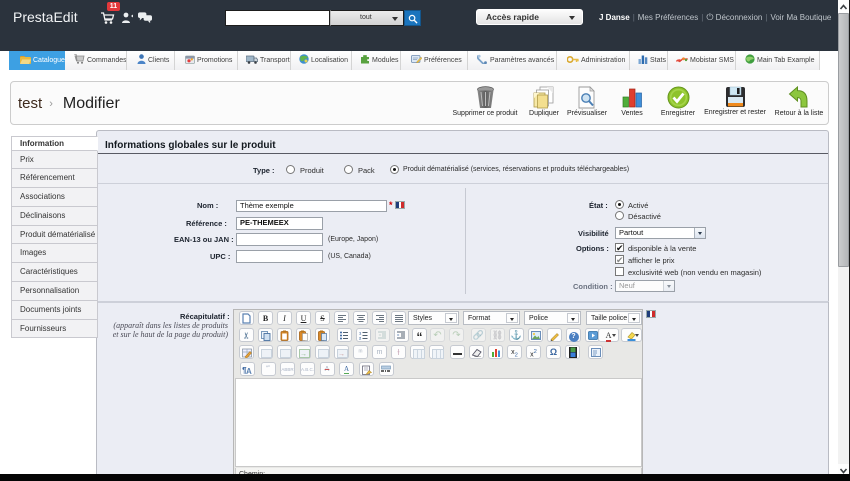 This screenshot has width=850, height=481. I want to click on svg-text: A, so click(249, 371).